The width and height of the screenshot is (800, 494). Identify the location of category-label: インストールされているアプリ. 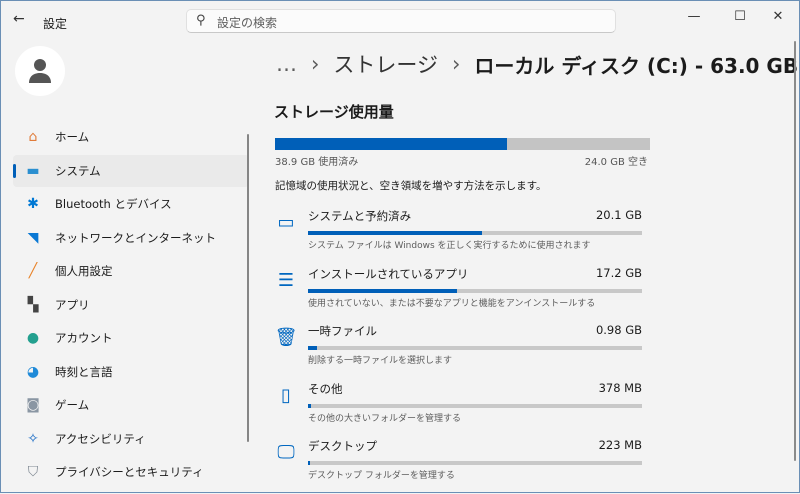
(388, 273).